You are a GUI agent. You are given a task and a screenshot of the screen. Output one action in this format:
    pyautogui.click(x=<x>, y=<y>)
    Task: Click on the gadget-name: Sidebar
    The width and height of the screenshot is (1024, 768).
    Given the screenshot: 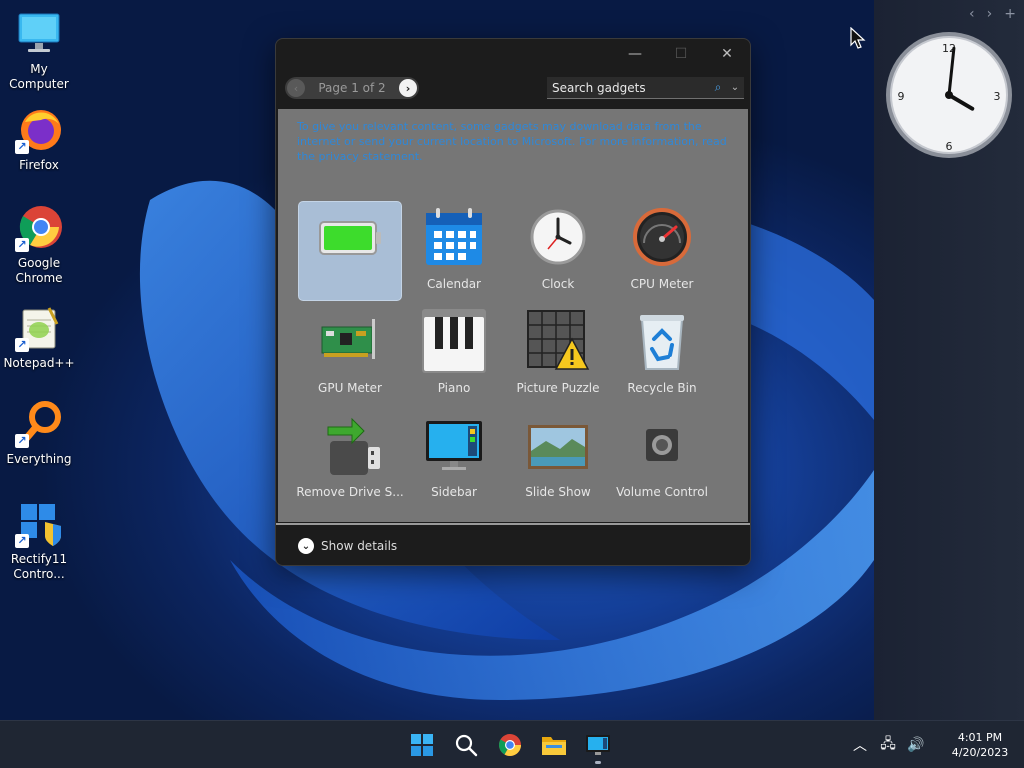 What is the action you would take?
    pyautogui.click(x=454, y=492)
    